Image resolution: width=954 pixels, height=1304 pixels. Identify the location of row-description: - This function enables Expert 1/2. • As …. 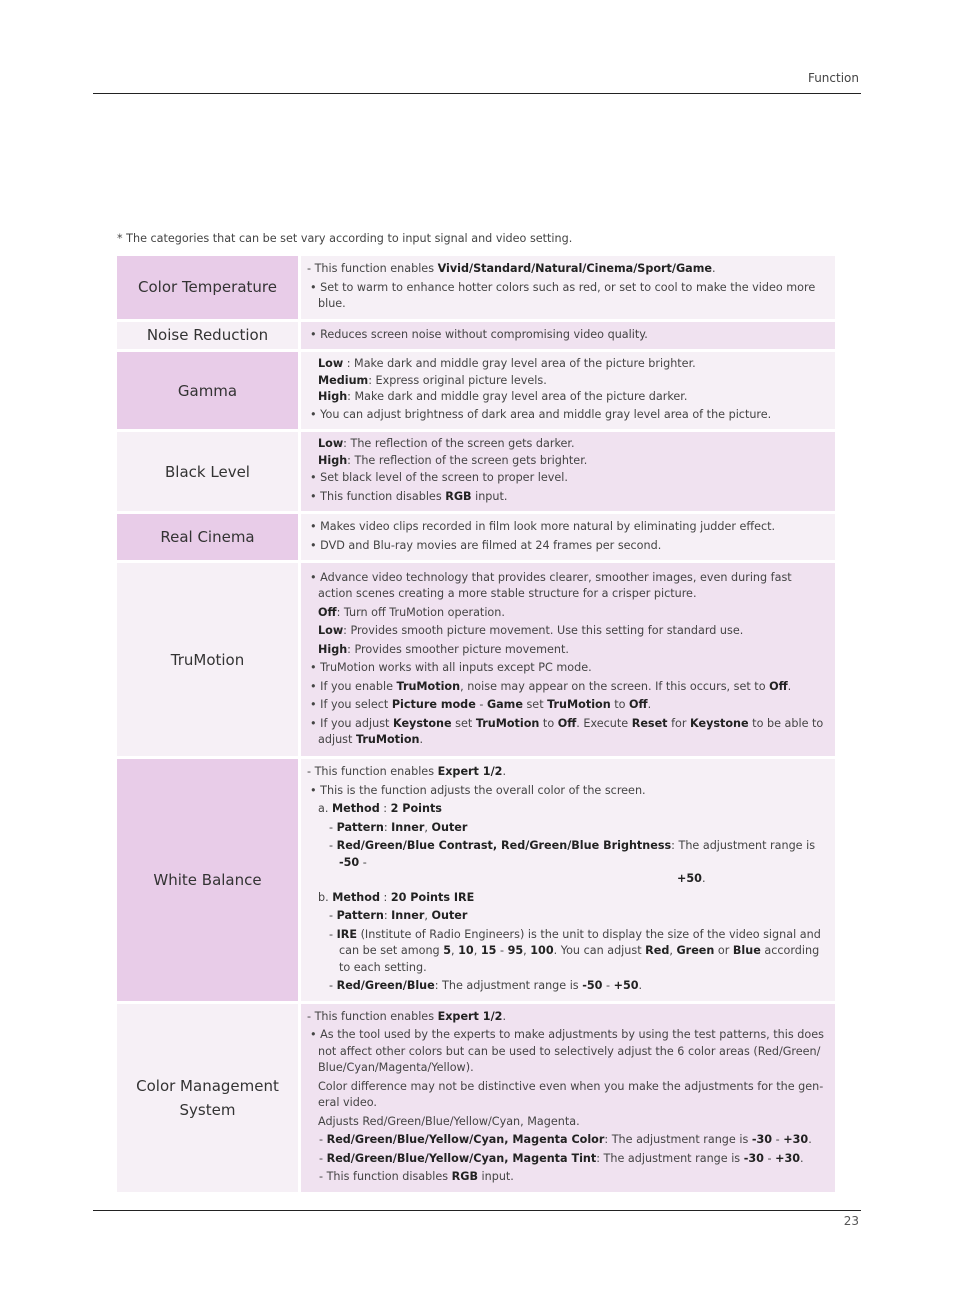
(568, 1099).